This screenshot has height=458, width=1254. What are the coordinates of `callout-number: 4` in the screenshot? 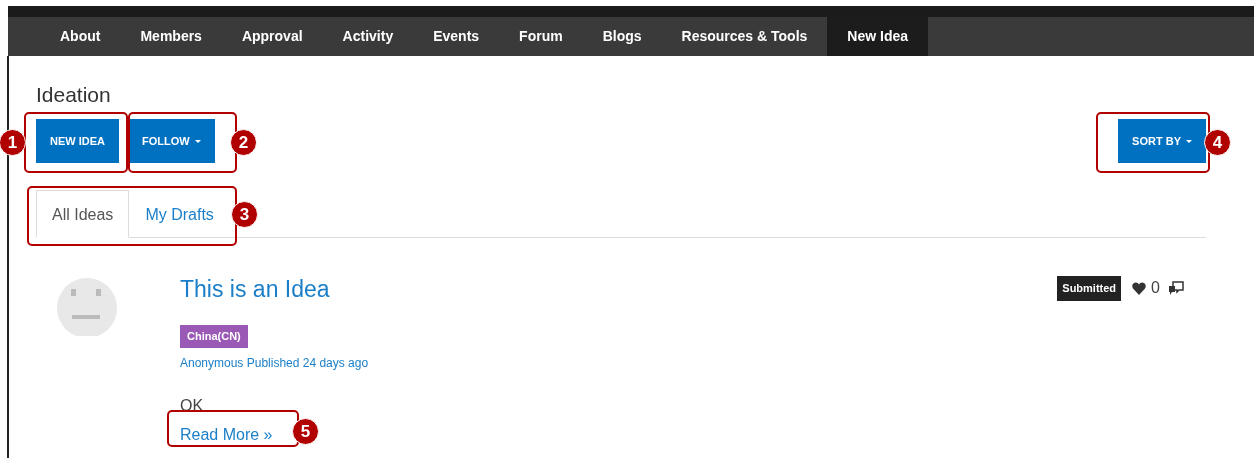 It's located at (1217, 142).